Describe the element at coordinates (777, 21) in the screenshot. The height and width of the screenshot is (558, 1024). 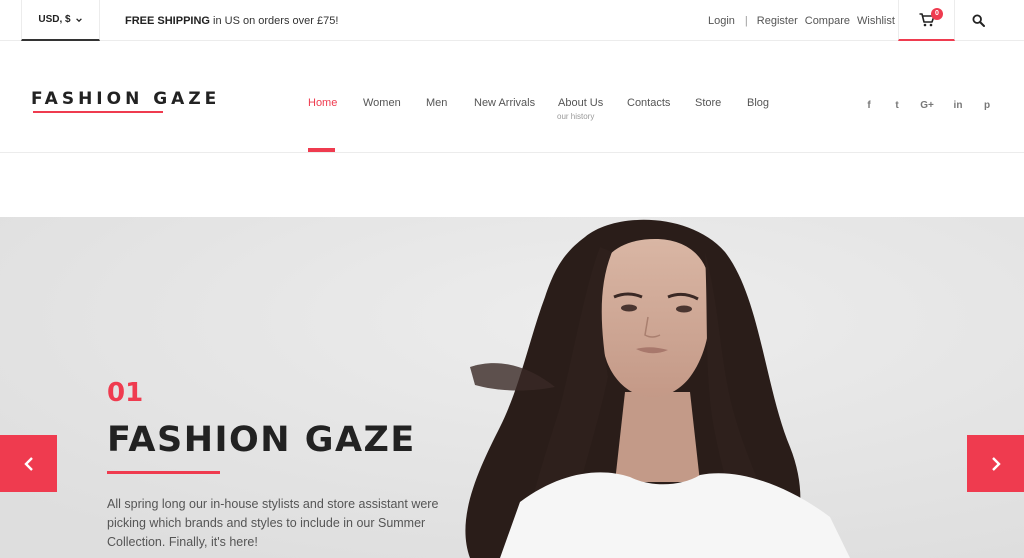
I see `register-link: Register` at that location.